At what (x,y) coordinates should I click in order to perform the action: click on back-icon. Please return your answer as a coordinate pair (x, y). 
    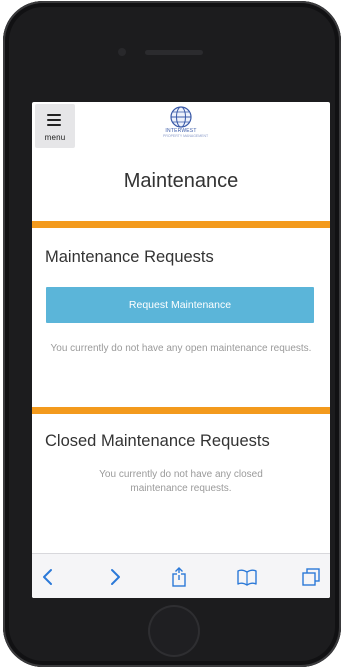
    Looking at the image, I should click on (49, 577).